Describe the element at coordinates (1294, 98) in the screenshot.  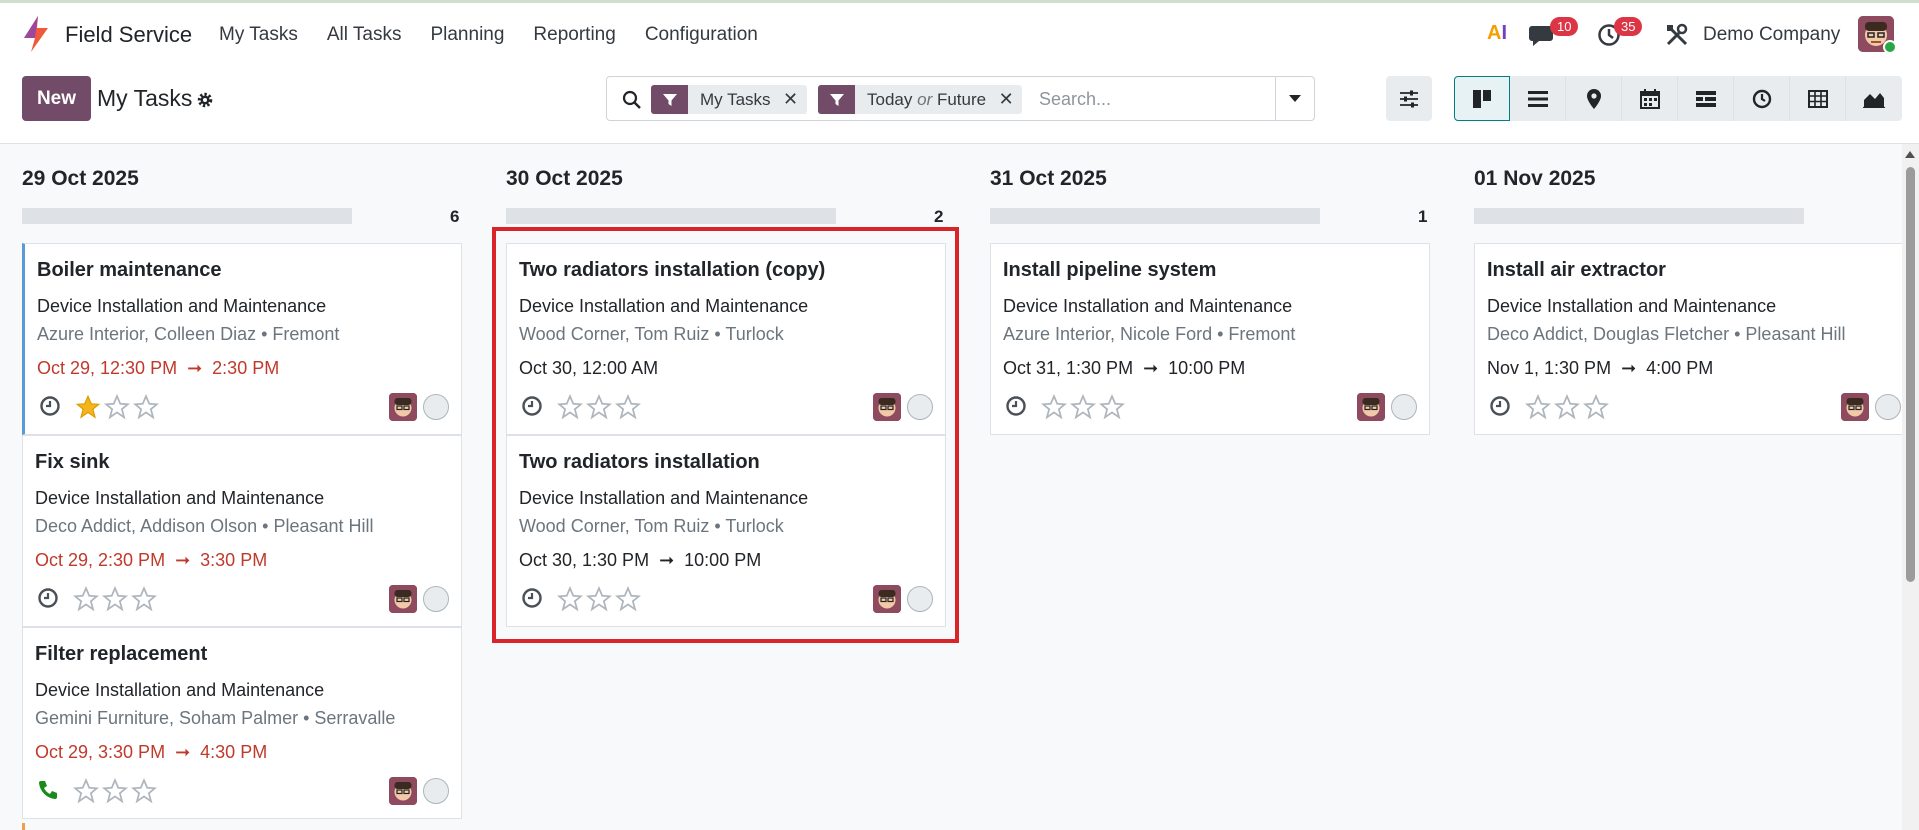
I see `search-options-toggle` at that location.